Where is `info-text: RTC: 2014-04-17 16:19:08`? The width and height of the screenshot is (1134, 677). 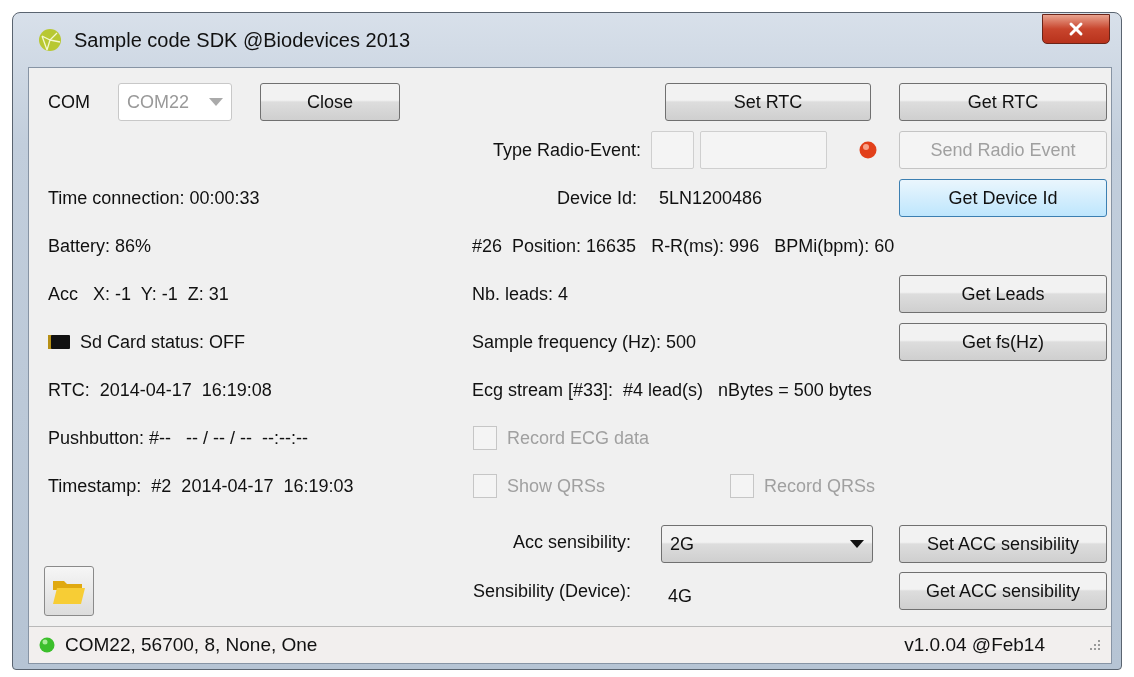 info-text: RTC: 2014-04-17 16:19:08 is located at coordinates (160, 390).